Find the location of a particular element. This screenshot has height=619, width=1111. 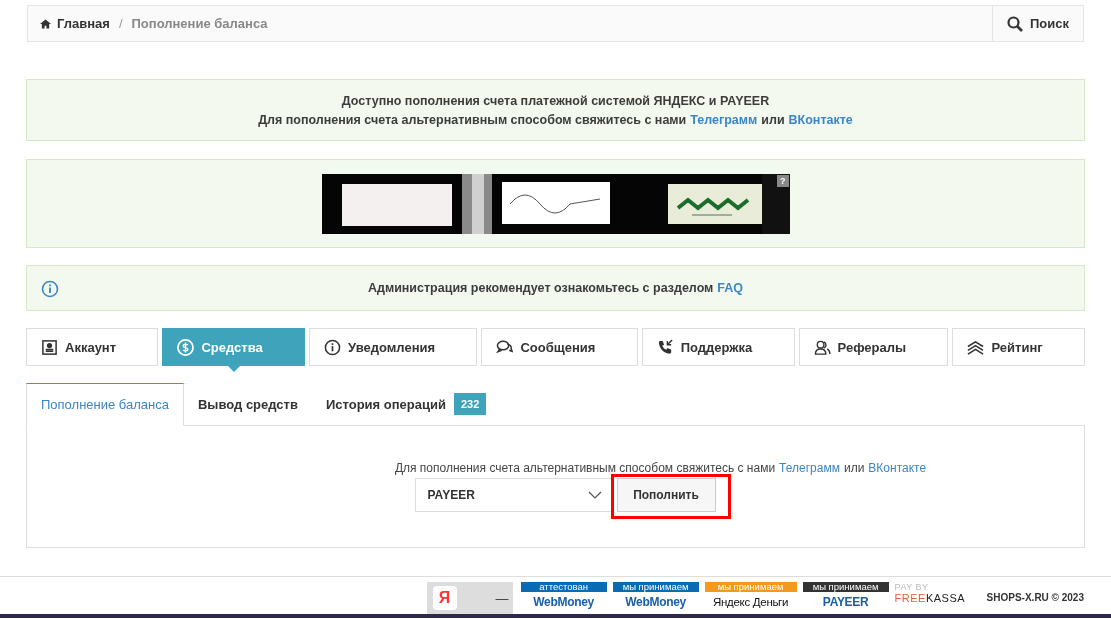

notice-text: Для пополнения счета альтернативным способом свяжитесь с нами is located at coordinates (472, 119).